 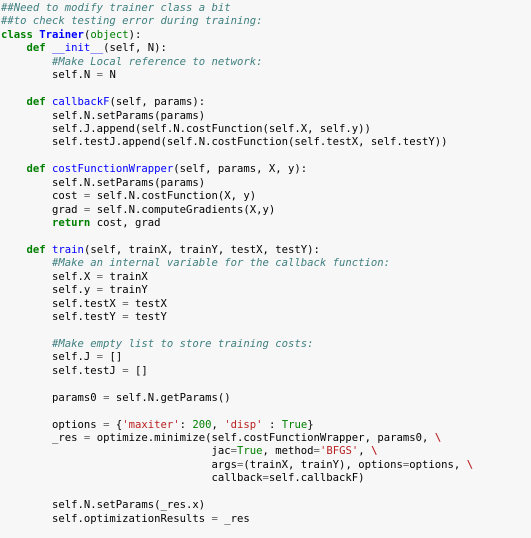 What do you see at coordinates (52, 424) in the screenshot?
I see `code-token: options` at bounding box center [52, 424].